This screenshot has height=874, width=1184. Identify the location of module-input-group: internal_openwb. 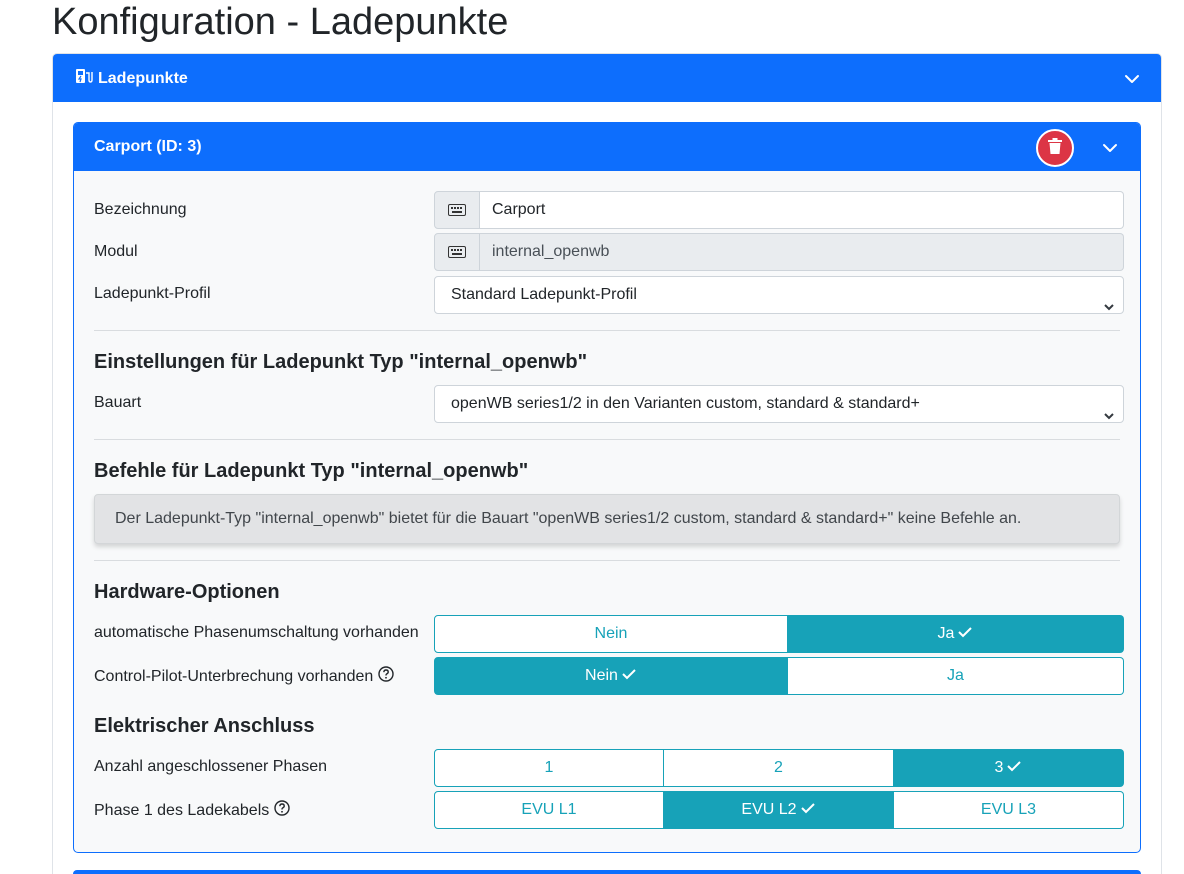
(779, 252).